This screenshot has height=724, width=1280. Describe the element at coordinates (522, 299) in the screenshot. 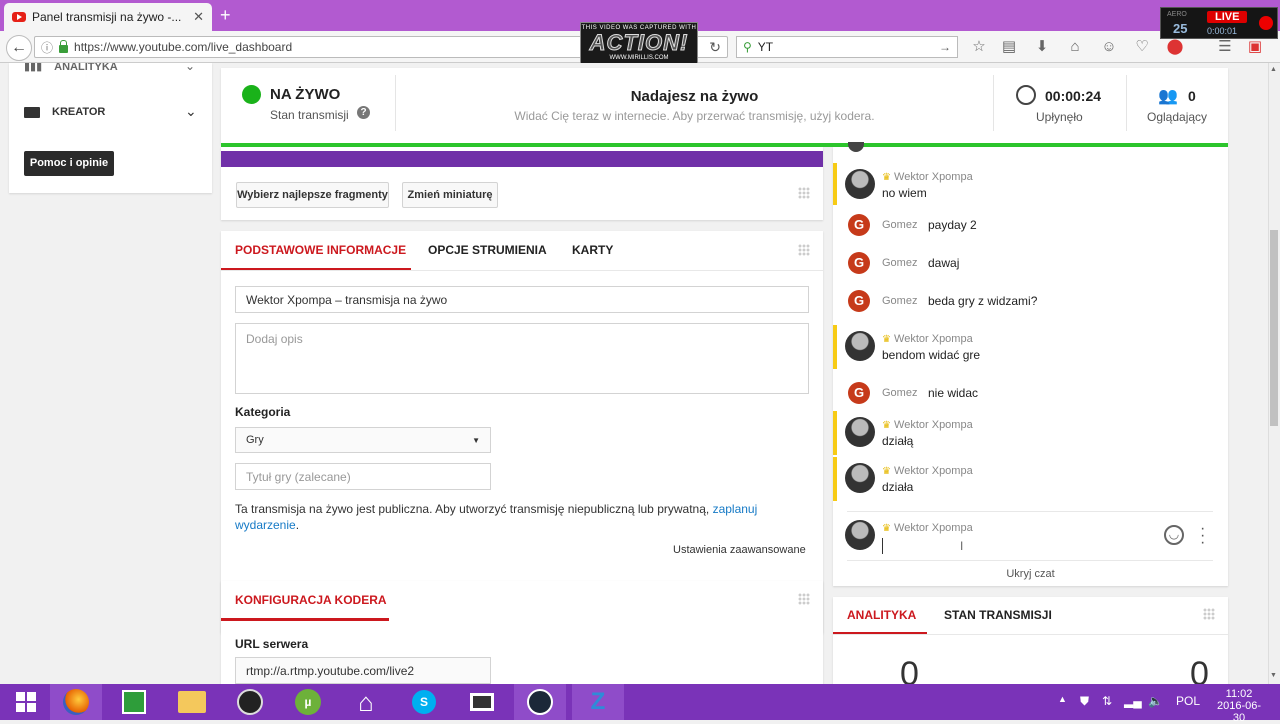

I see `title-input: Wektor Xpompa – transmisja na żywo` at that location.